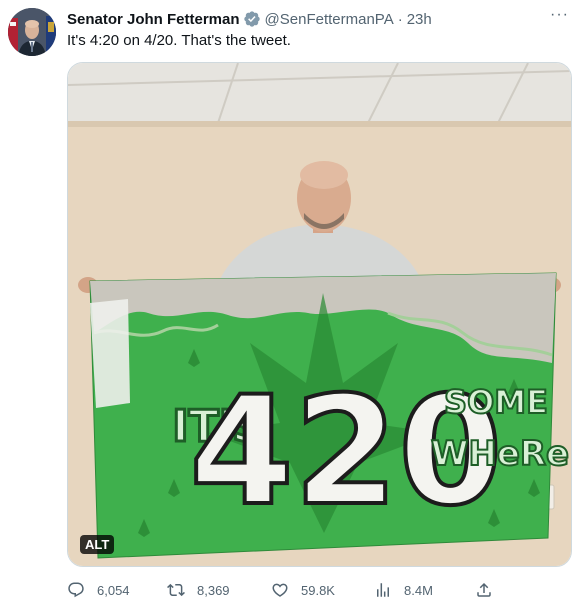  Describe the element at coordinates (418, 590) in the screenshot. I see `views-count: 8.4M` at that location.